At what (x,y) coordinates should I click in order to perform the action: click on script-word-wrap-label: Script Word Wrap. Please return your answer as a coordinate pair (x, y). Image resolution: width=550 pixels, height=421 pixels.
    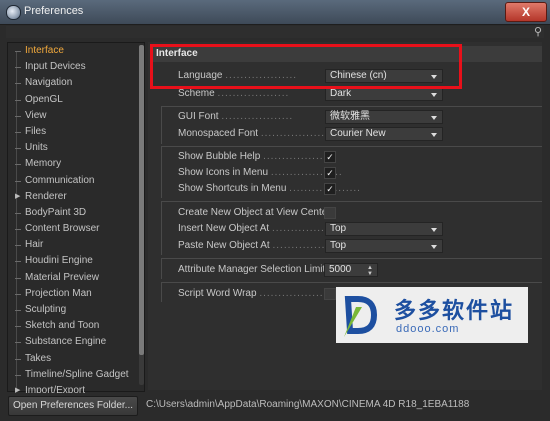
    Looking at the image, I should click on (217, 293).